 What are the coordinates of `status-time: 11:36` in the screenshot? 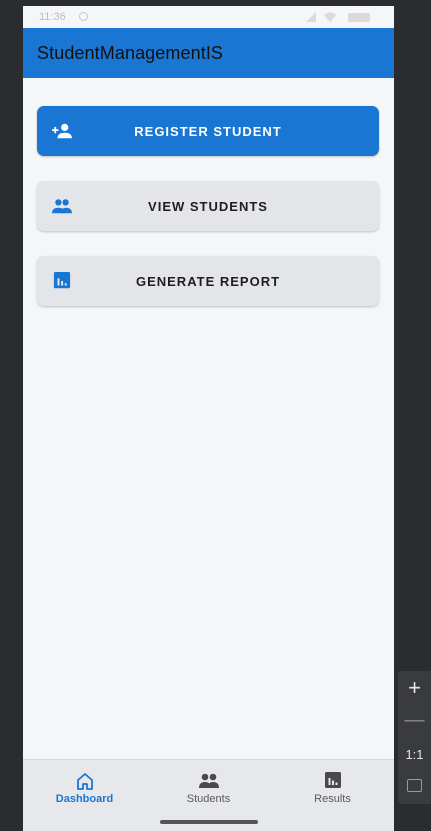 It's located at (52, 17).